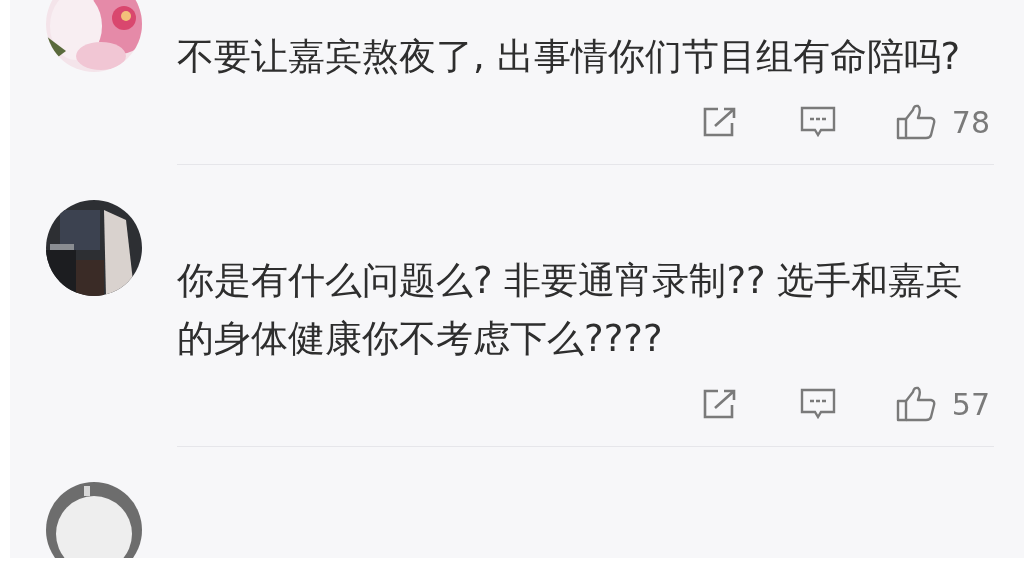  What do you see at coordinates (942, 404) in the screenshot?
I see `like-button: 57` at bounding box center [942, 404].